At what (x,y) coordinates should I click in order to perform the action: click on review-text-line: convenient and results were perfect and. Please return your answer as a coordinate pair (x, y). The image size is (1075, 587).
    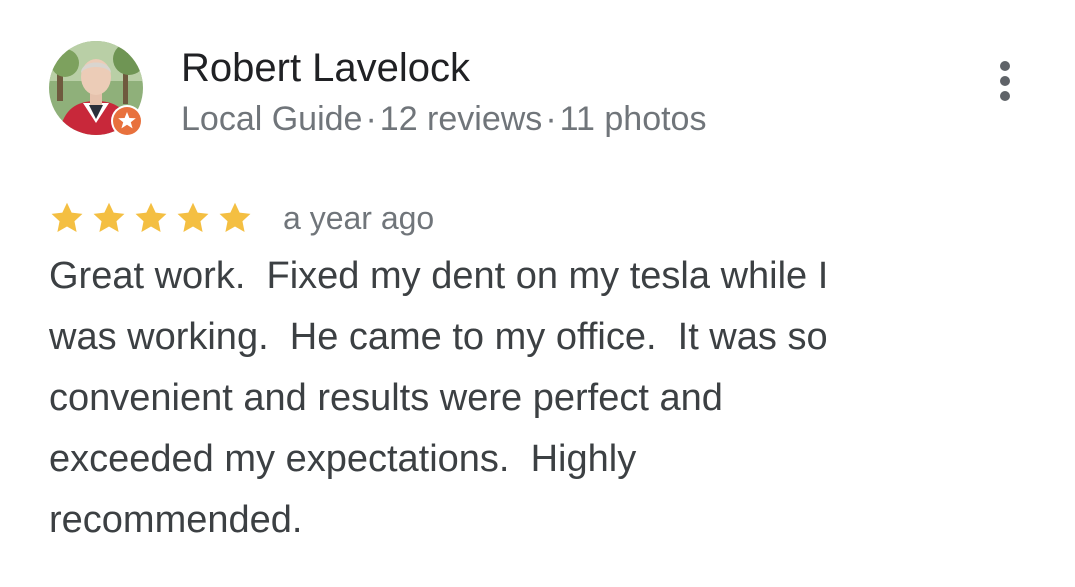
    Looking at the image, I should click on (386, 398).